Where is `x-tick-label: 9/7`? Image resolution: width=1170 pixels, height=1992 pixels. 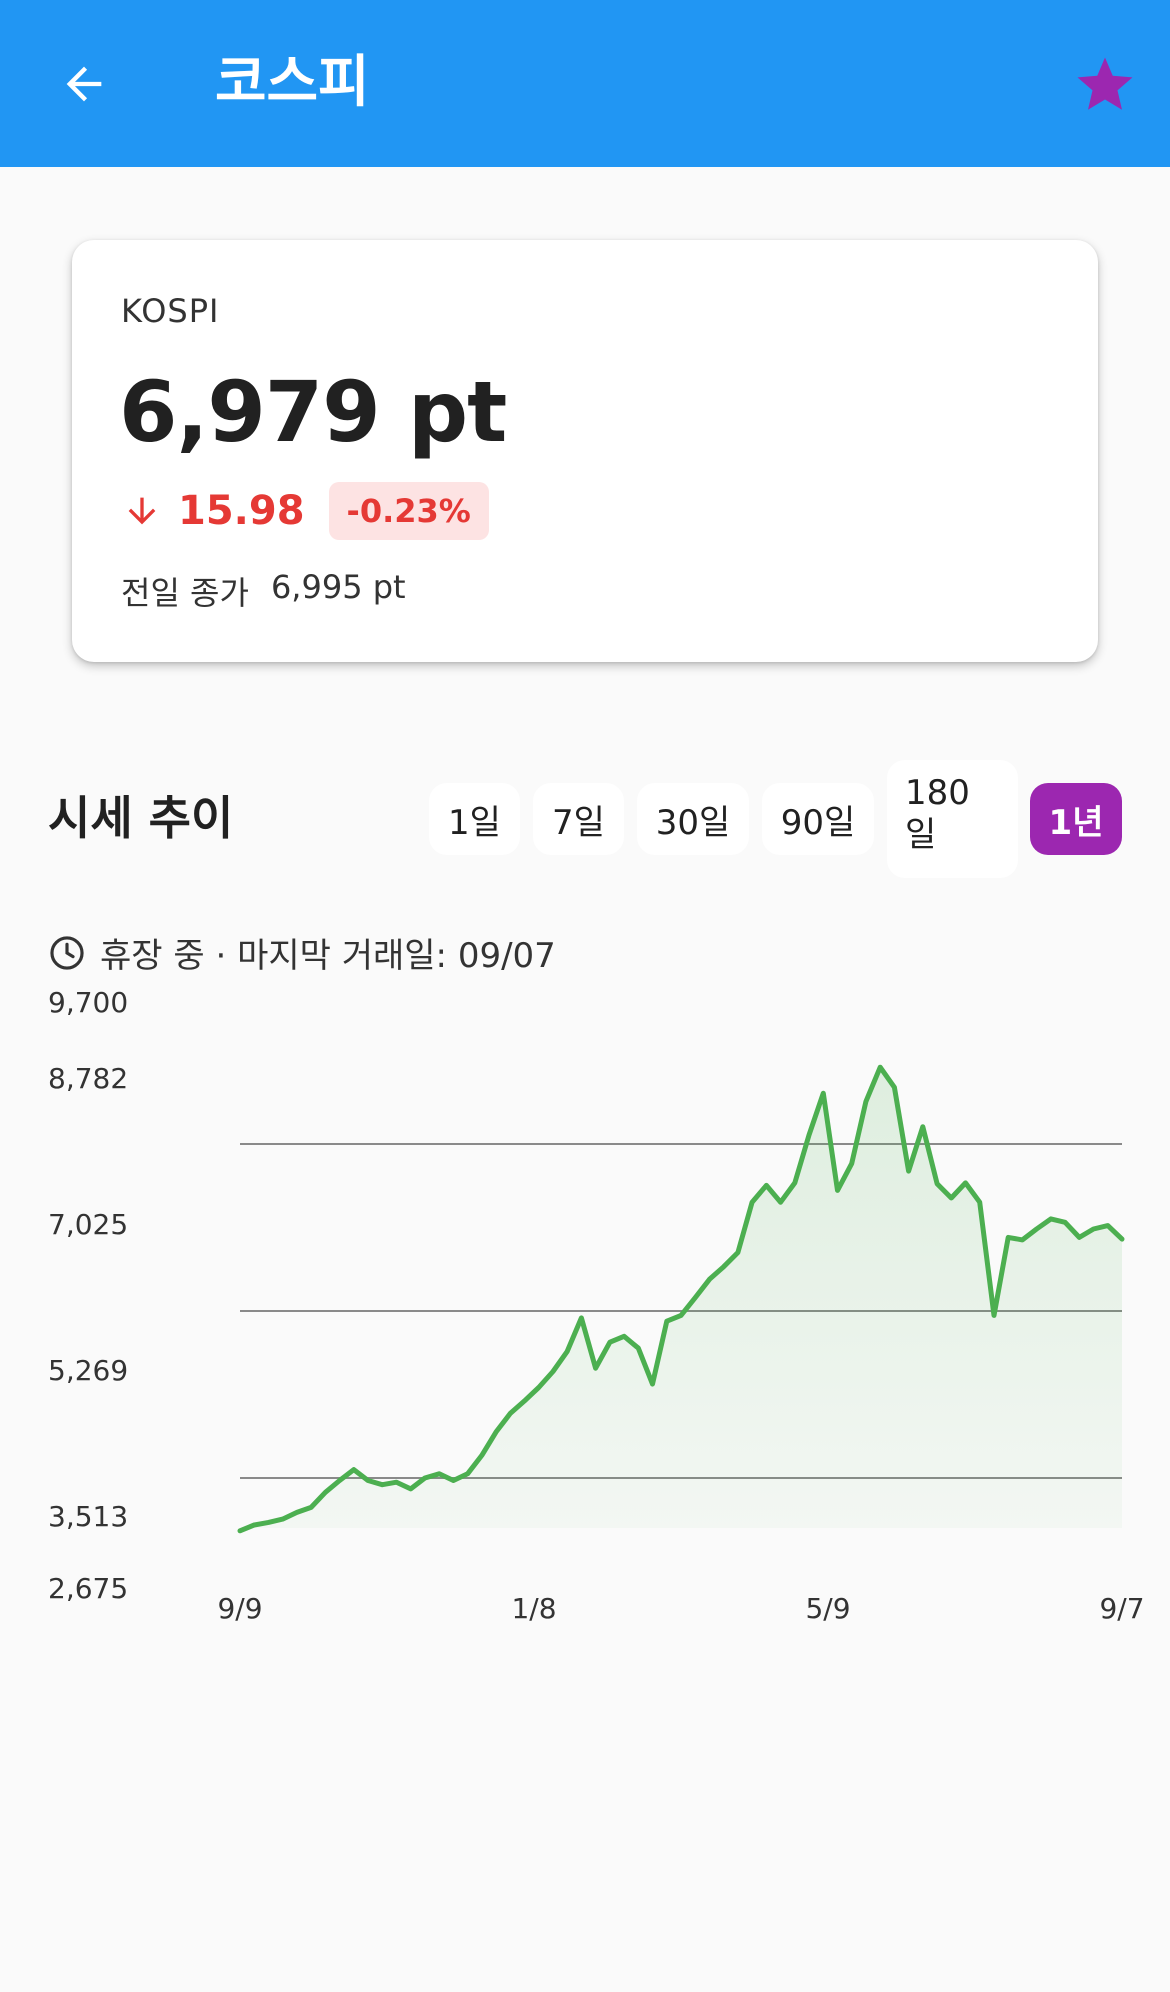
x-tick-label: 9/7 is located at coordinates (1122, 1608).